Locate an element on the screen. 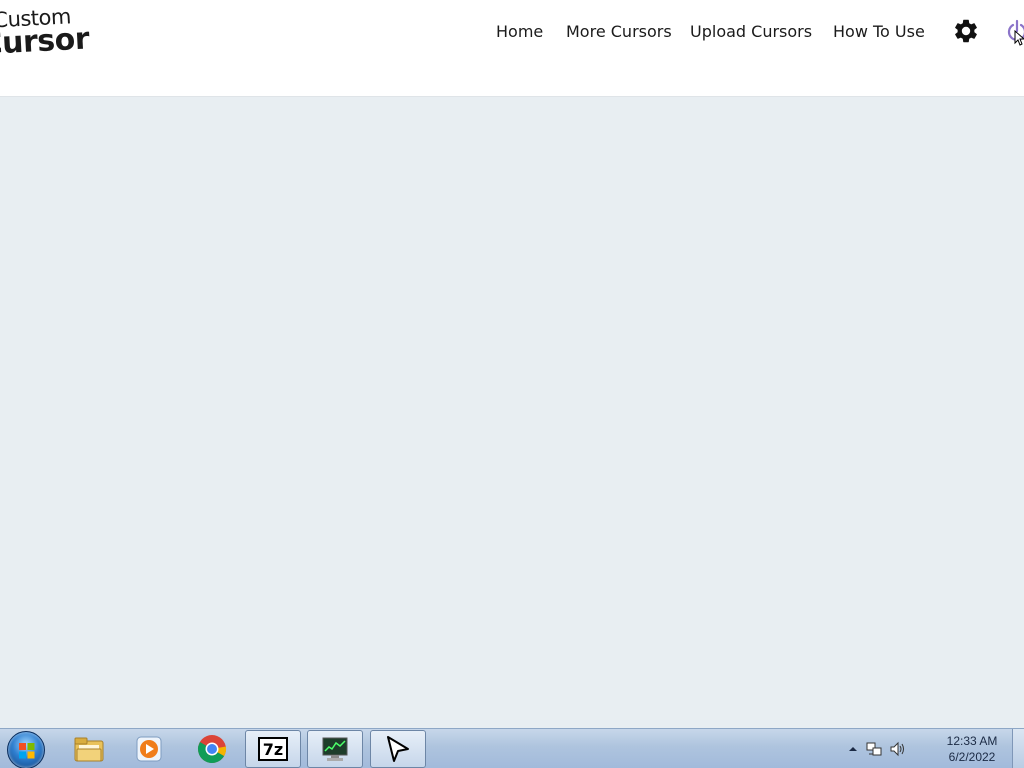  cursor-arrow-icon is located at coordinates (398, 749).